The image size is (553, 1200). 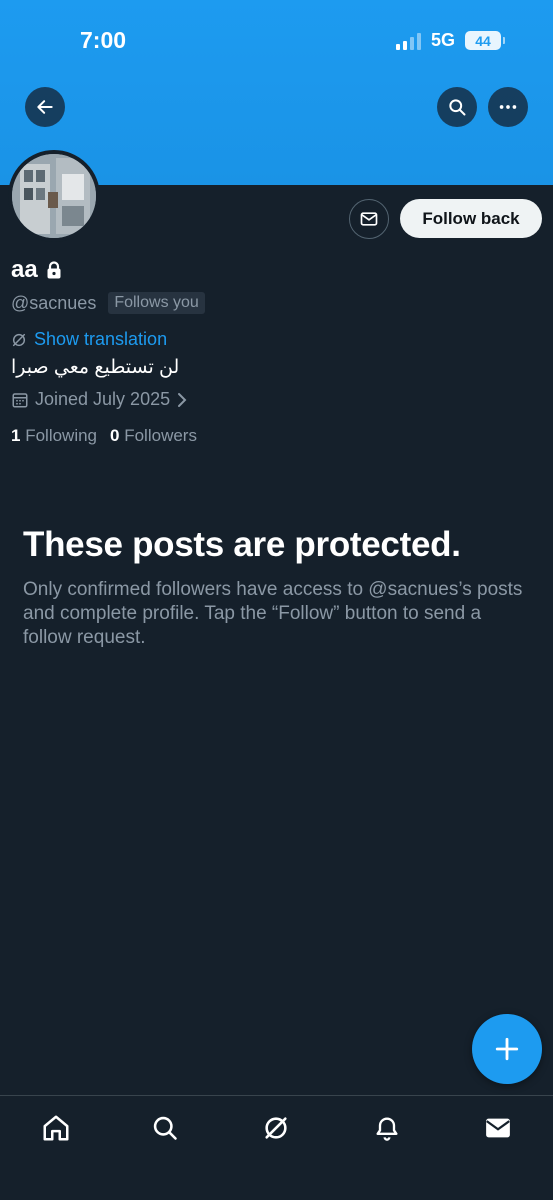 What do you see at coordinates (408, 41) in the screenshot?
I see `signal-icon` at bounding box center [408, 41].